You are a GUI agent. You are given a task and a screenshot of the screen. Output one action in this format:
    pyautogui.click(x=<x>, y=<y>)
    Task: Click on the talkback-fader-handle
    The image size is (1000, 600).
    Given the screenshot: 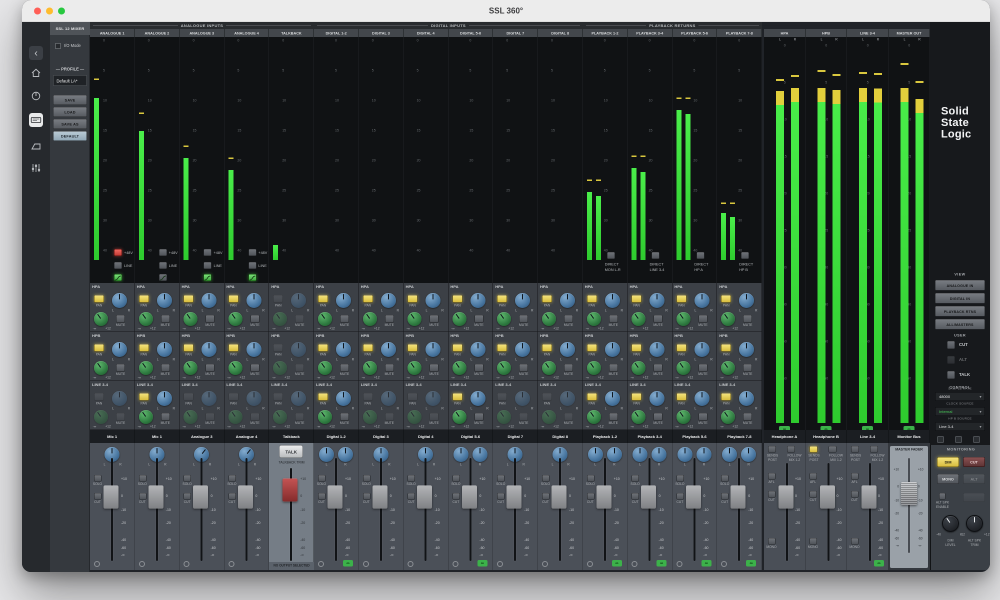 What is the action you would take?
    pyautogui.click(x=290, y=490)
    